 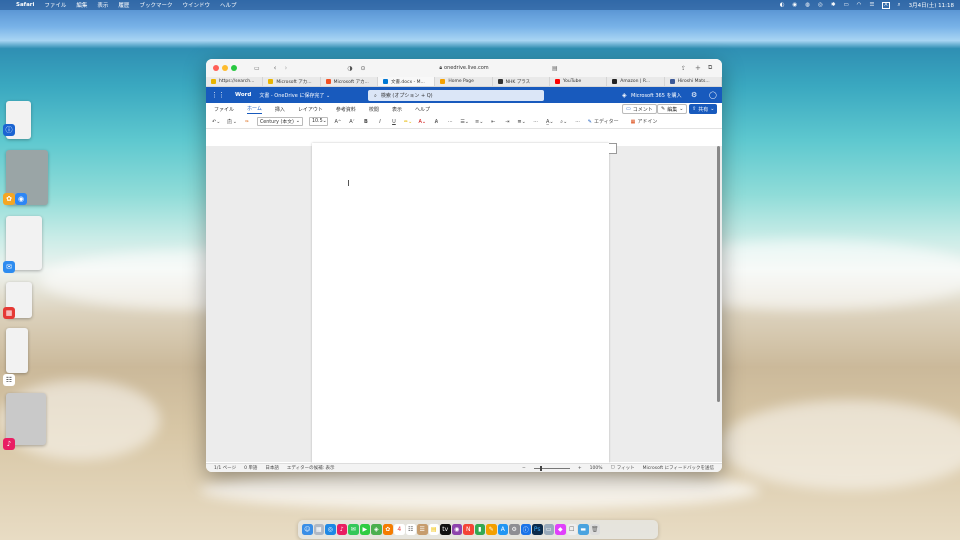 I want to click on appstore-icon: A, so click(x=502, y=529).